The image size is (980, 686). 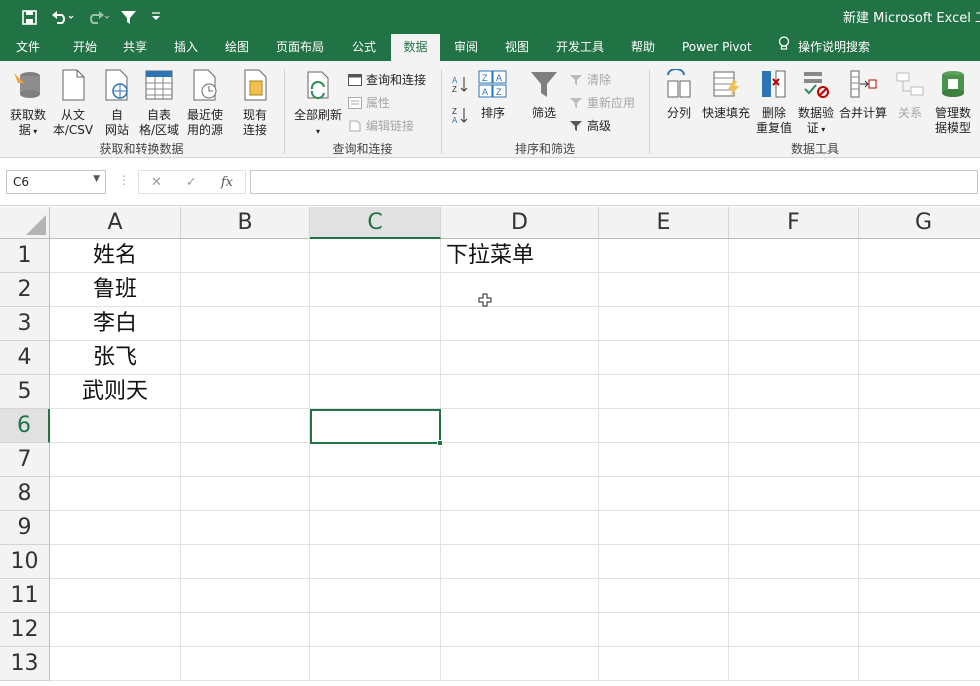 I want to click on row-header: 4, so click(x=25, y=358).